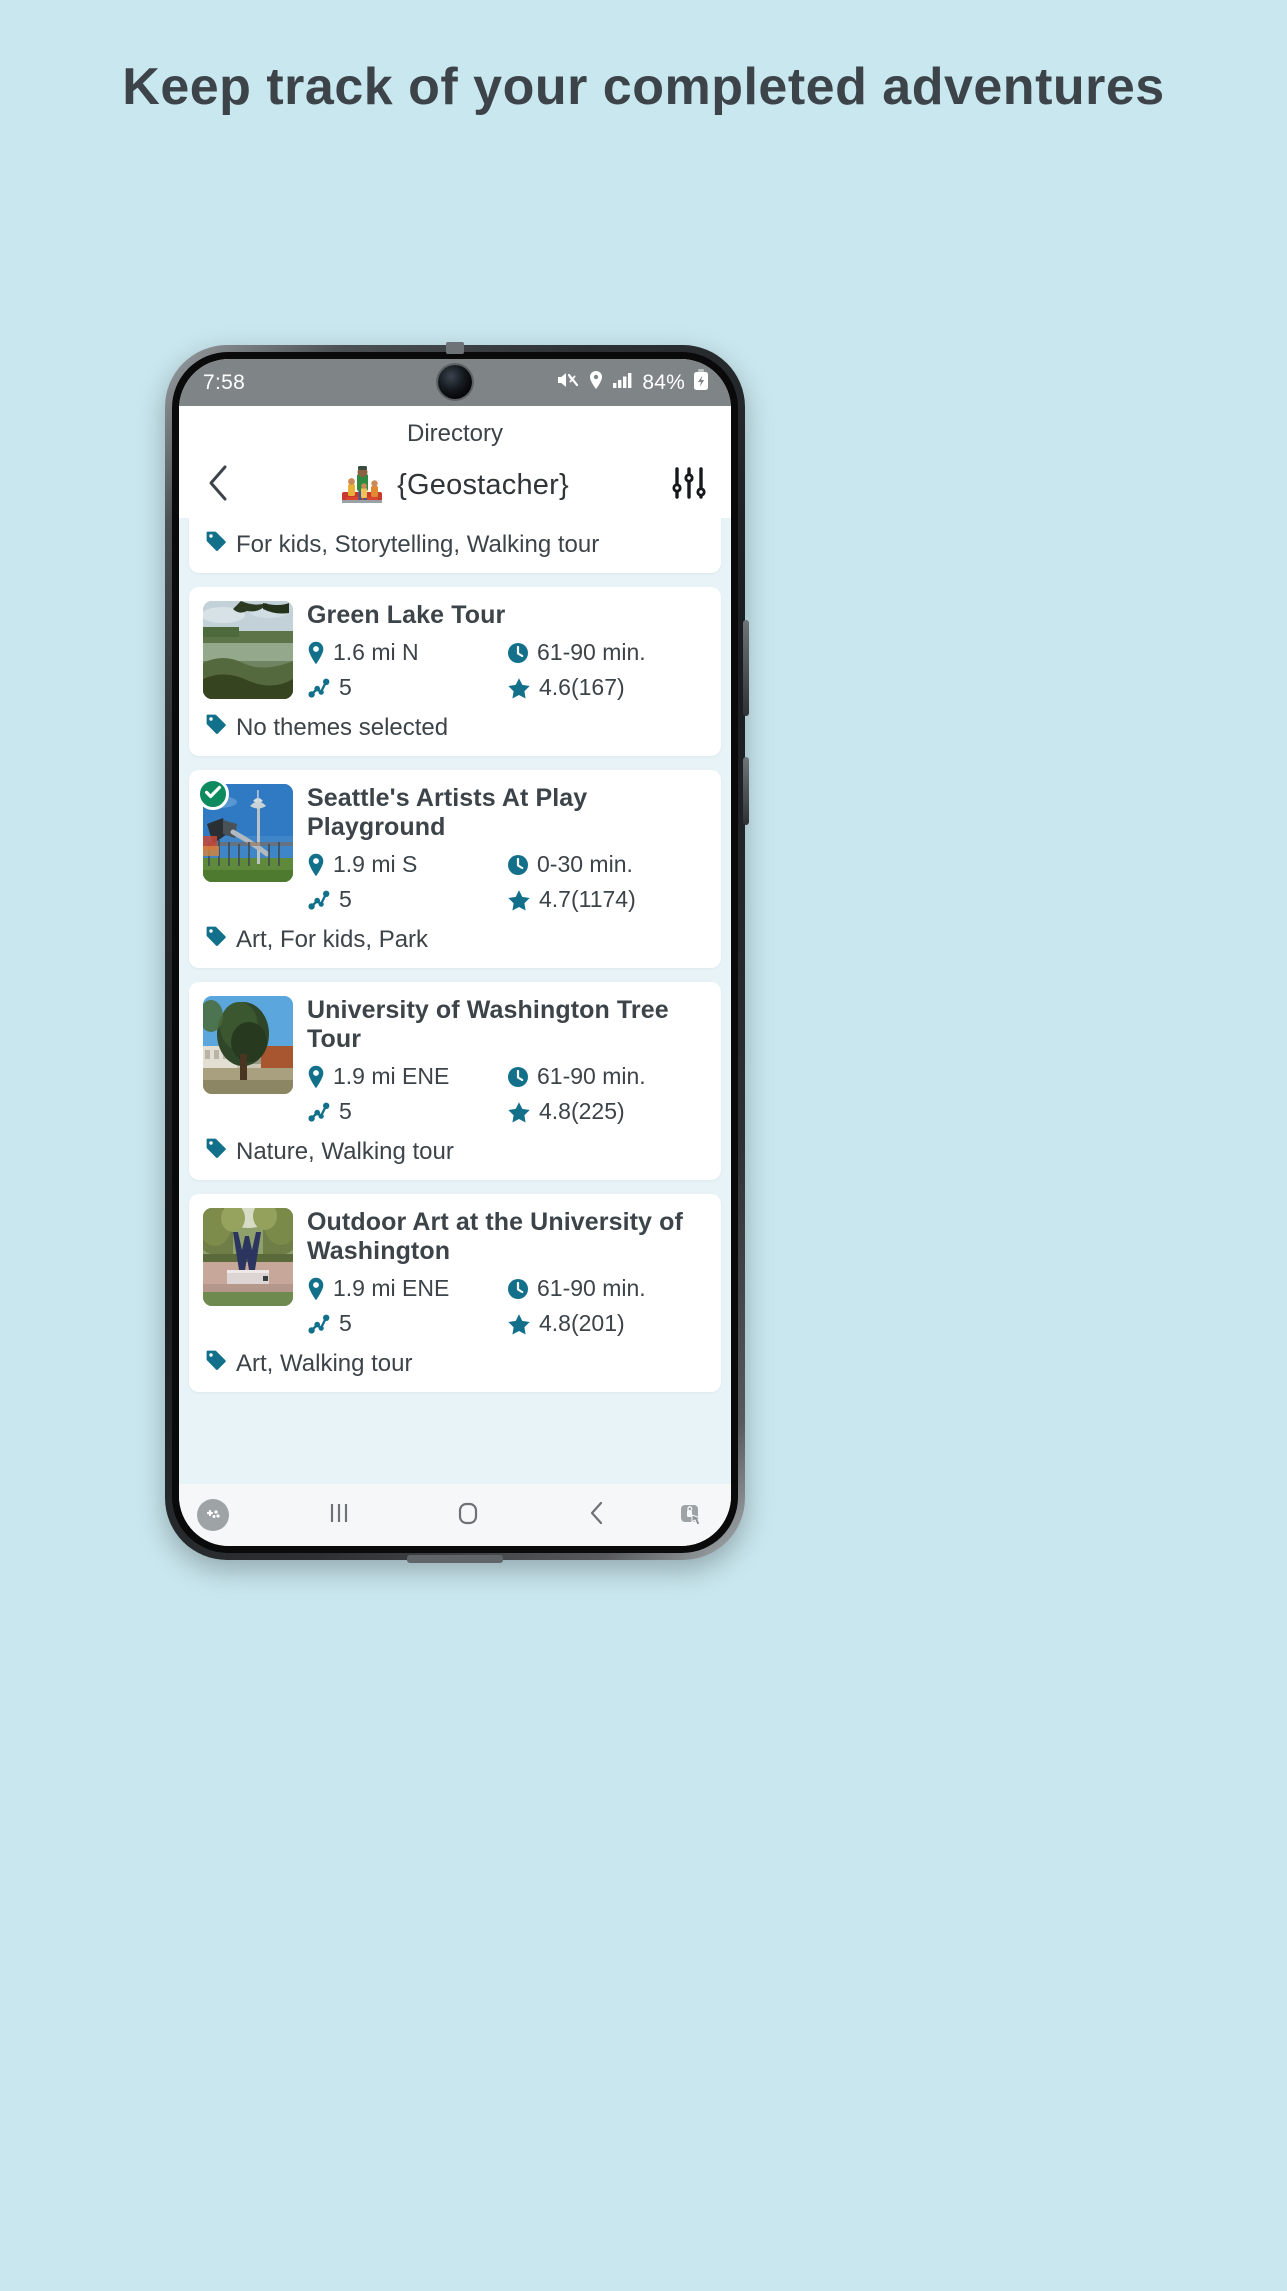 Image resolution: width=1287 pixels, height=2291 pixels. What do you see at coordinates (518, 865) in the screenshot?
I see `clock-icon` at bounding box center [518, 865].